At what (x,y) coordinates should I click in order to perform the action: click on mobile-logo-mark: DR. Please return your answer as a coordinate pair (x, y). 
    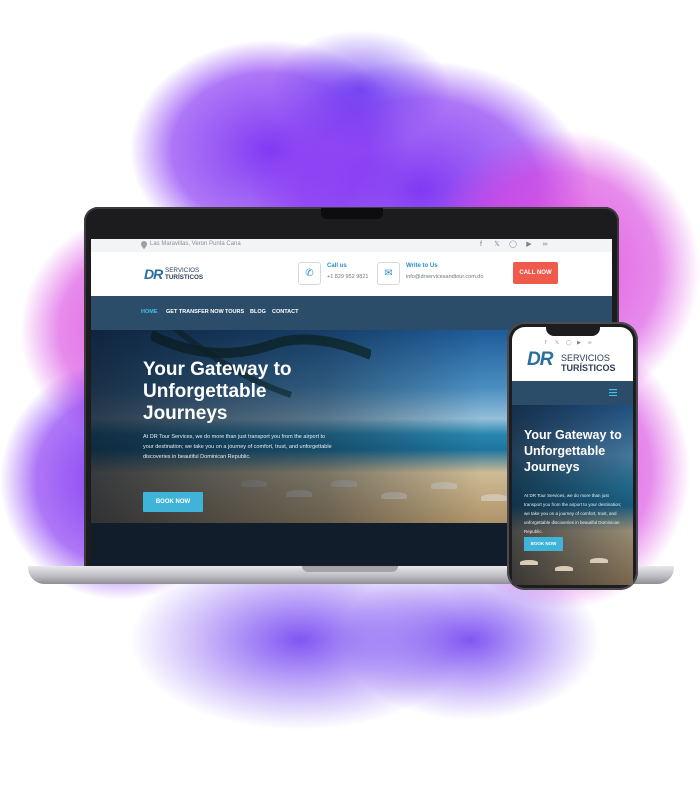
    Looking at the image, I should click on (540, 360).